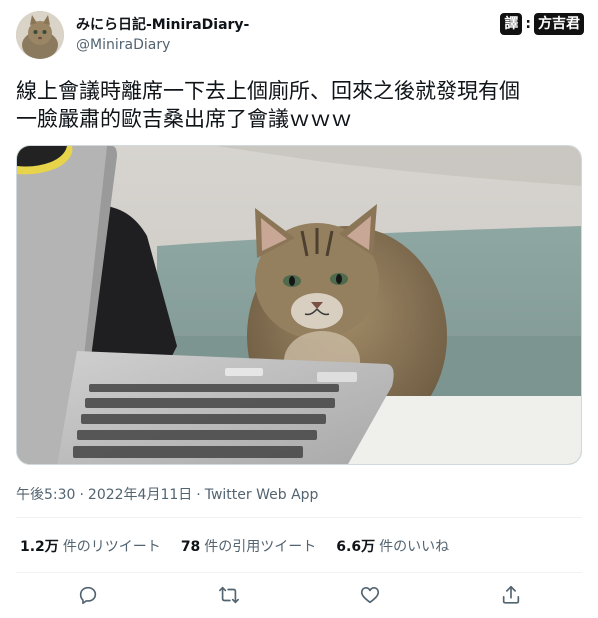  Describe the element at coordinates (111, 547) in the screenshot. I see `retweet-count-label: 件のリツイート` at that location.